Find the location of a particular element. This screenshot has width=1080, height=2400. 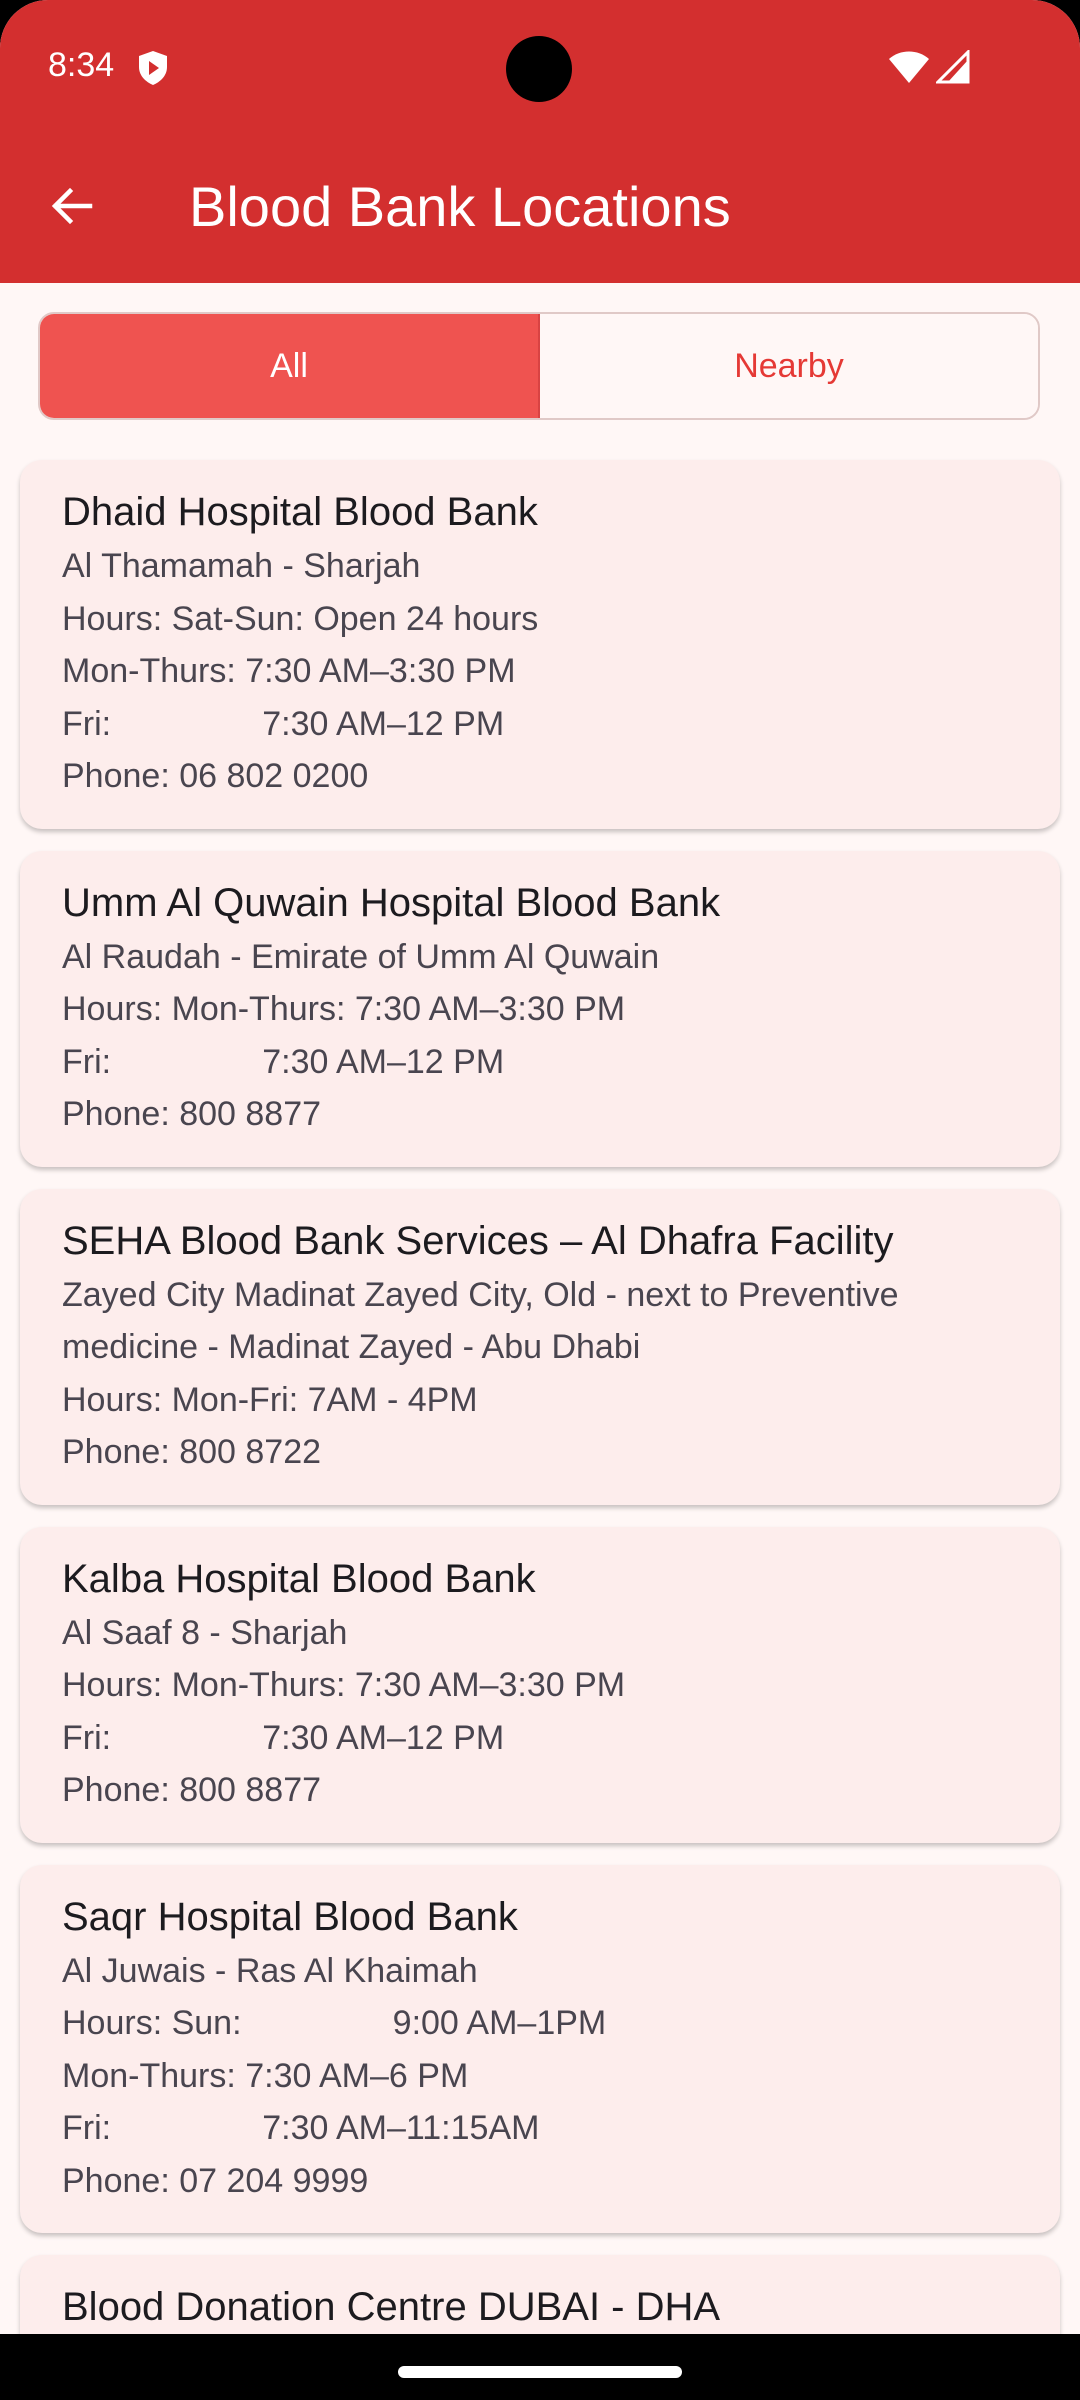

signal-icon is located at coordinates (953, 67).